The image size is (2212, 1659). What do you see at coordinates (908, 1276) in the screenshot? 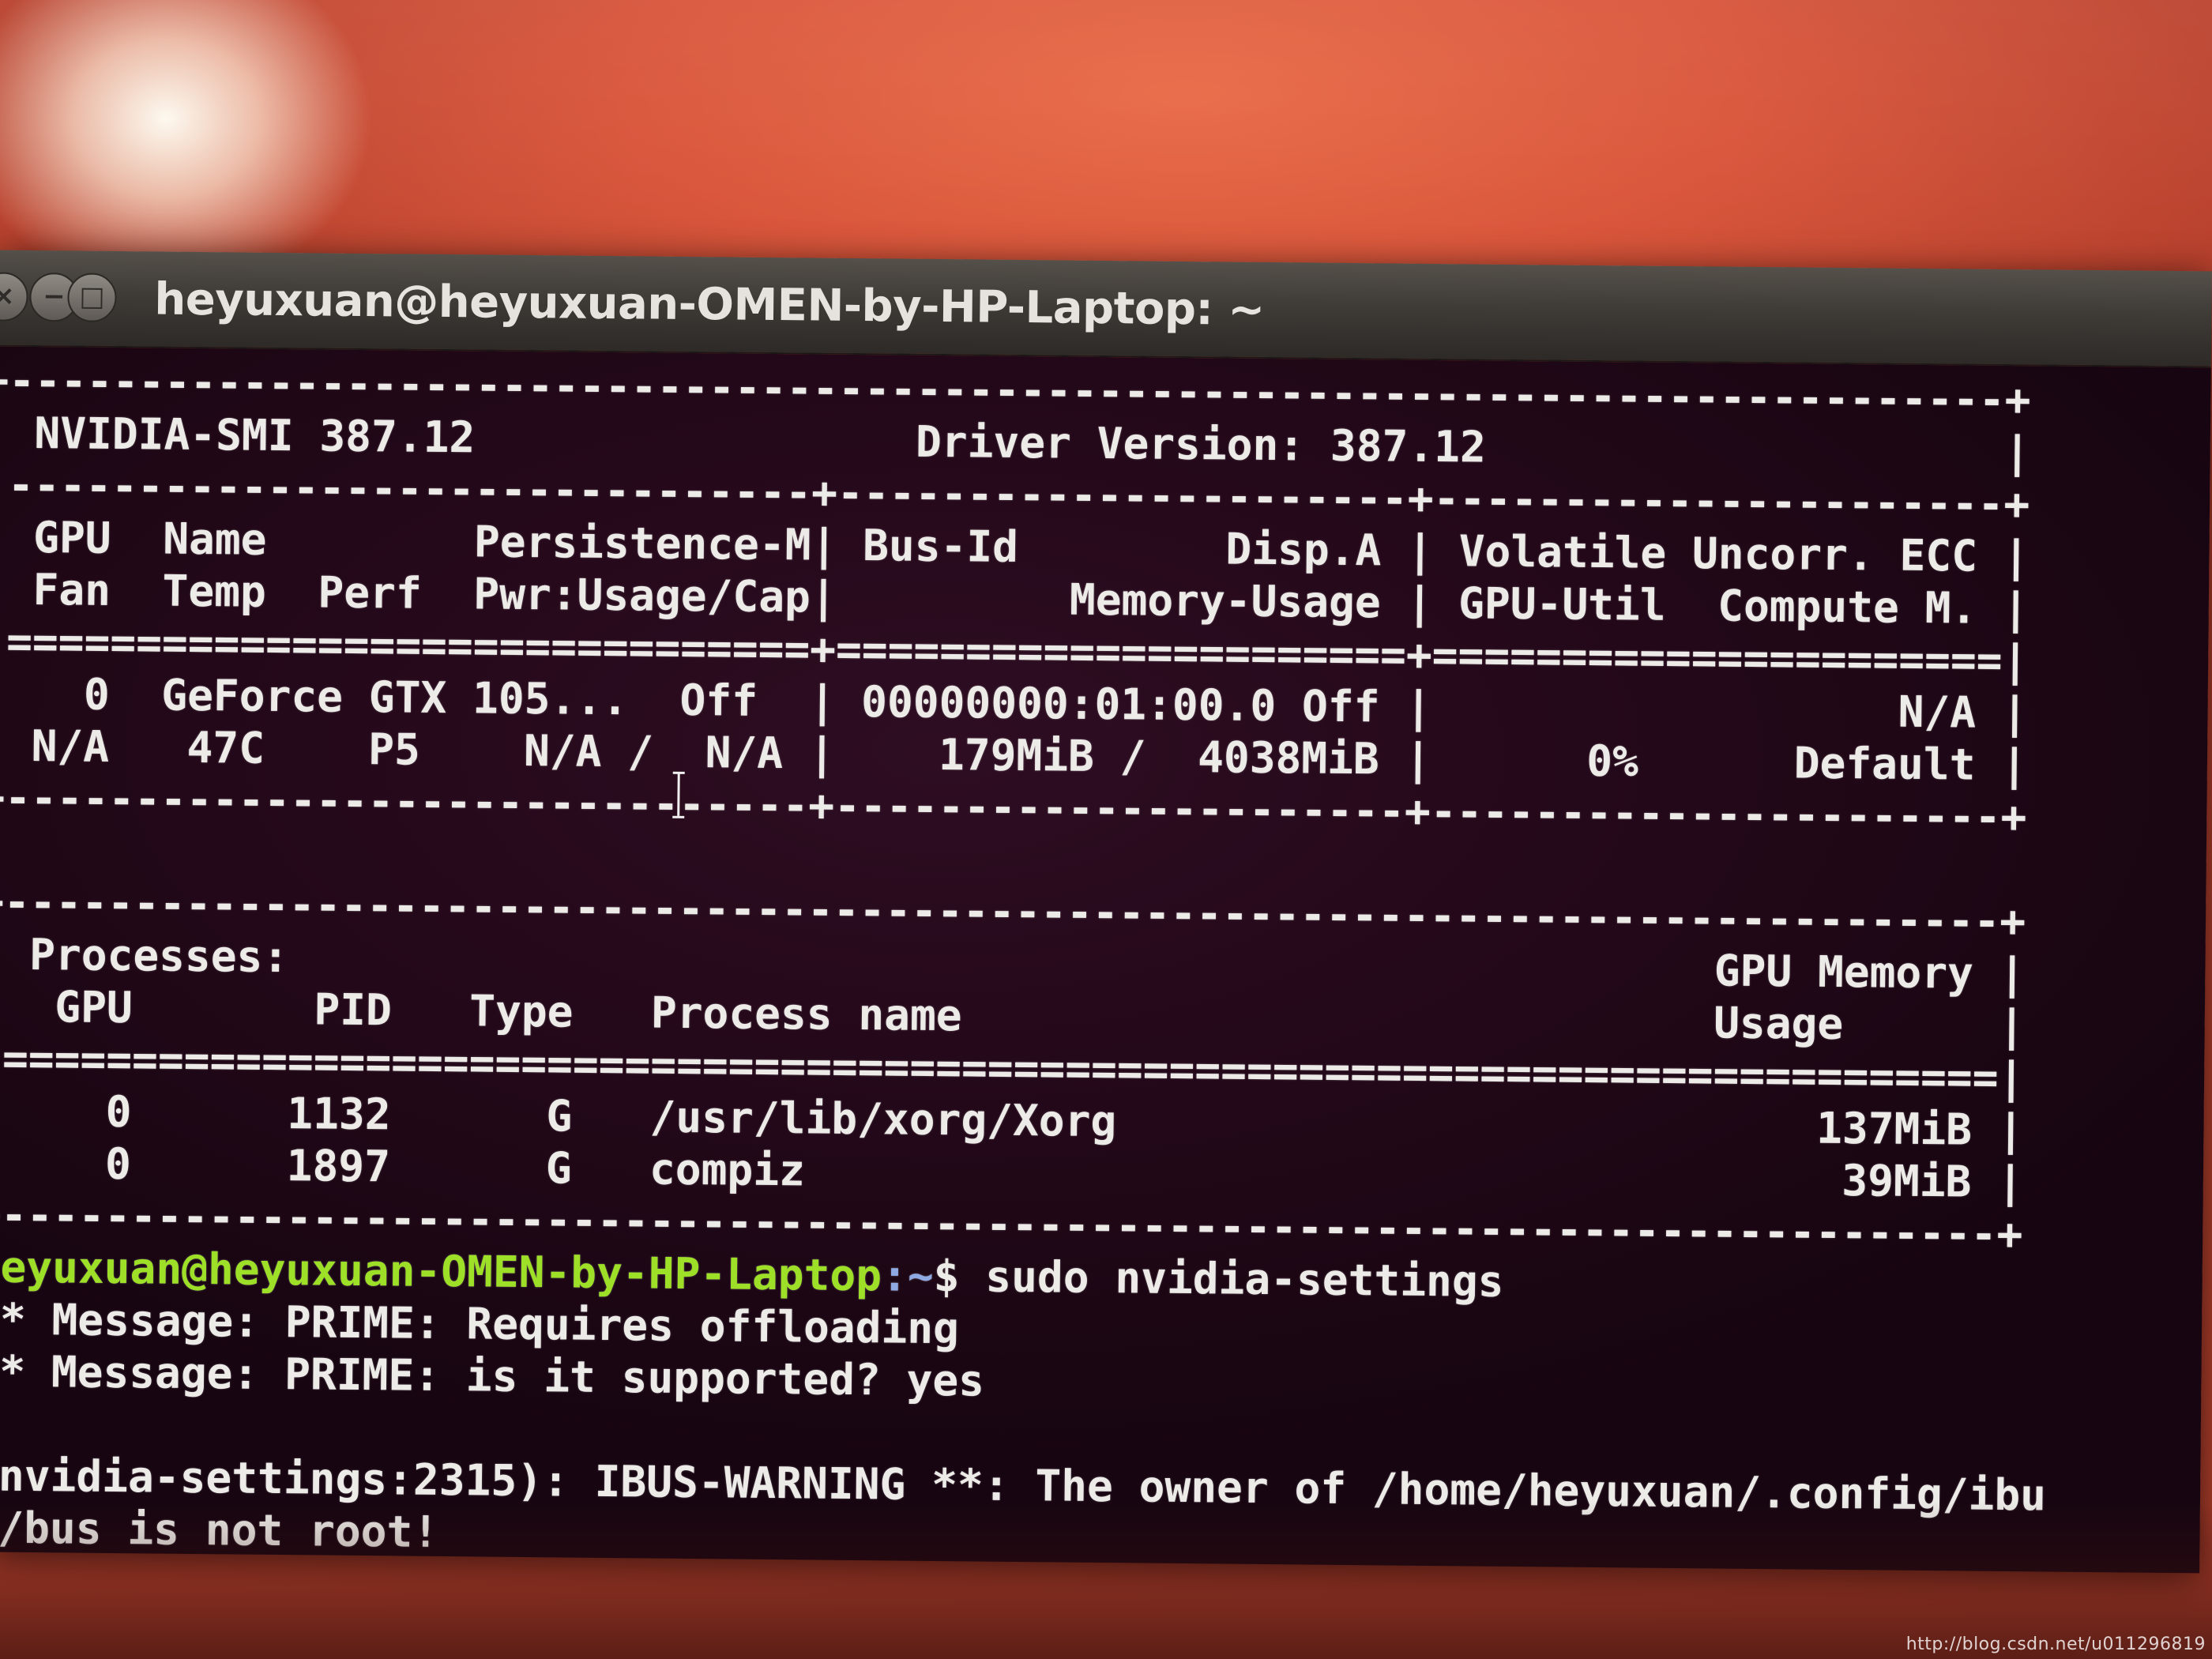
I see `prompt-path: :~` at bounding box center [908, 1276].